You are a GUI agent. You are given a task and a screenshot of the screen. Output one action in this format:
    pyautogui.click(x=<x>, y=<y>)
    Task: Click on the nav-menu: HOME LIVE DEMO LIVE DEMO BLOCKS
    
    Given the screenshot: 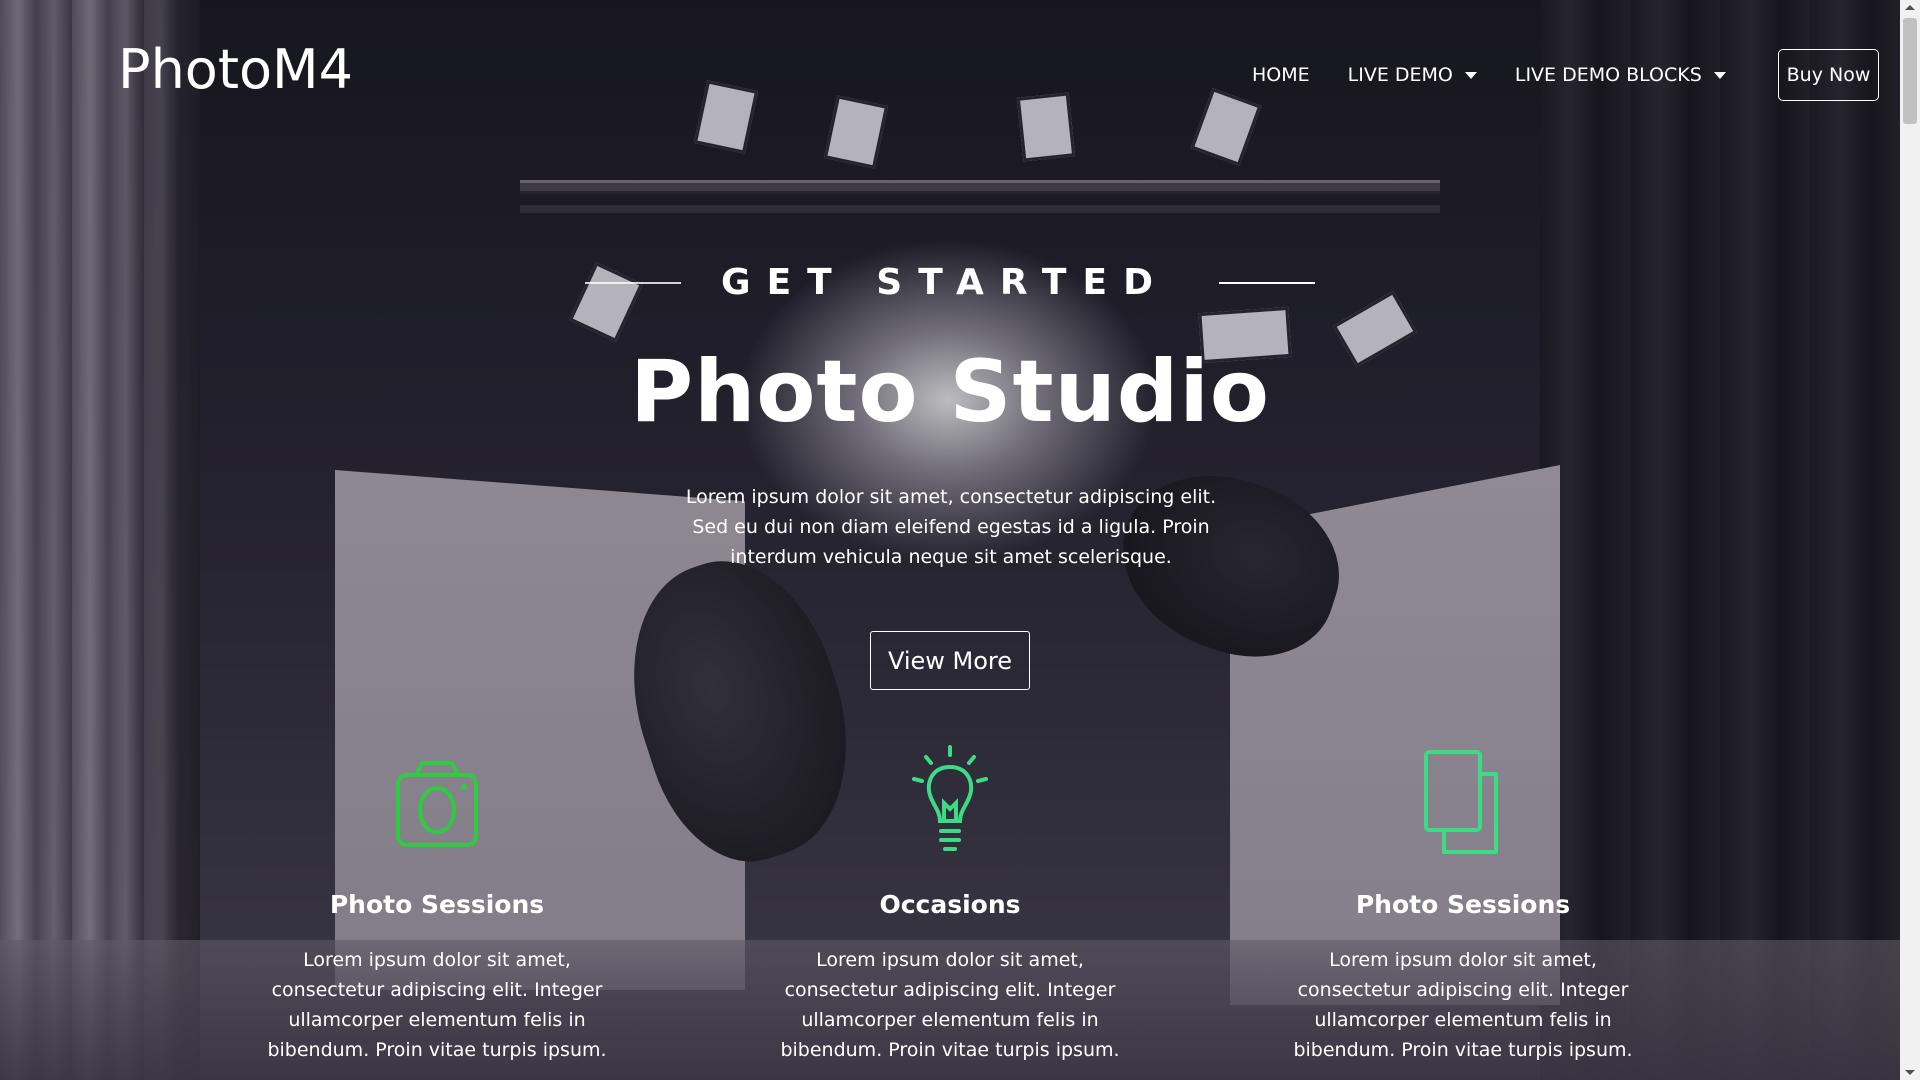 What is the action you would take?
    pyautogui.click(x=1489, y=75)
    